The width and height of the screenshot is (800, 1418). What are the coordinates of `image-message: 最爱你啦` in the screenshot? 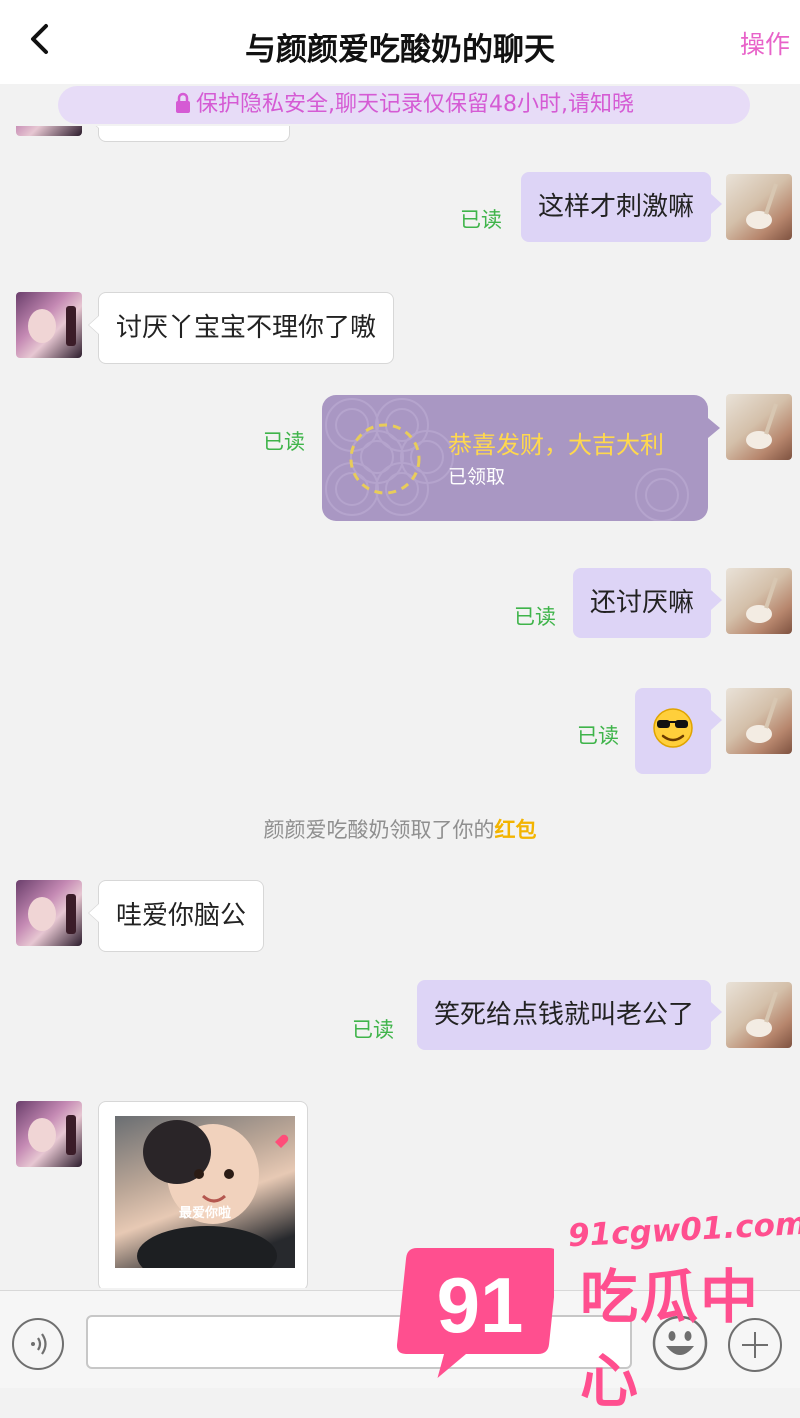 It's located at (203, 1194).